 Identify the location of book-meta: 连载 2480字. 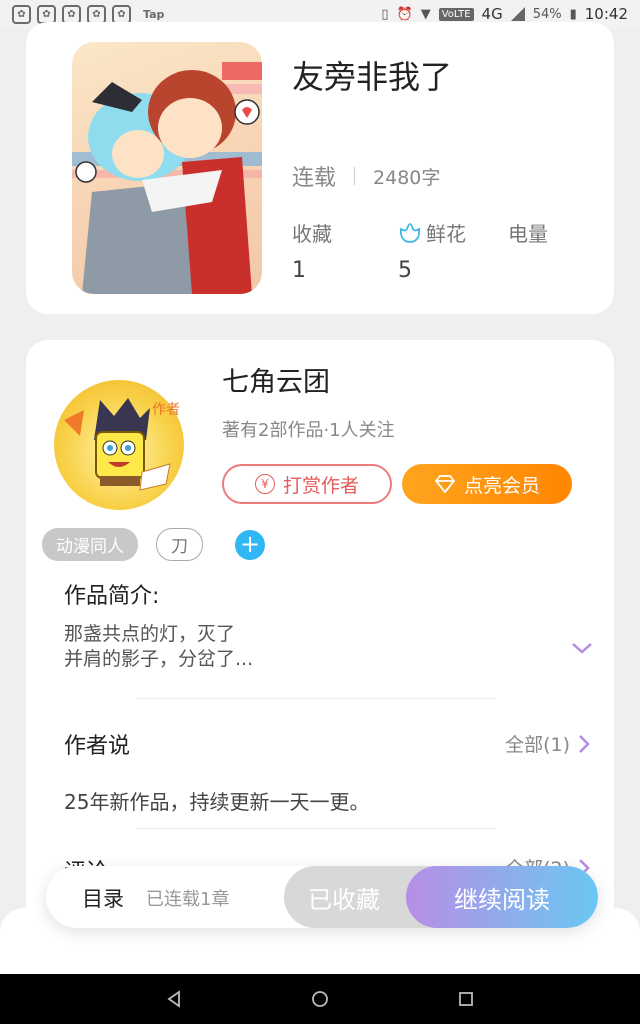
(366, 176).